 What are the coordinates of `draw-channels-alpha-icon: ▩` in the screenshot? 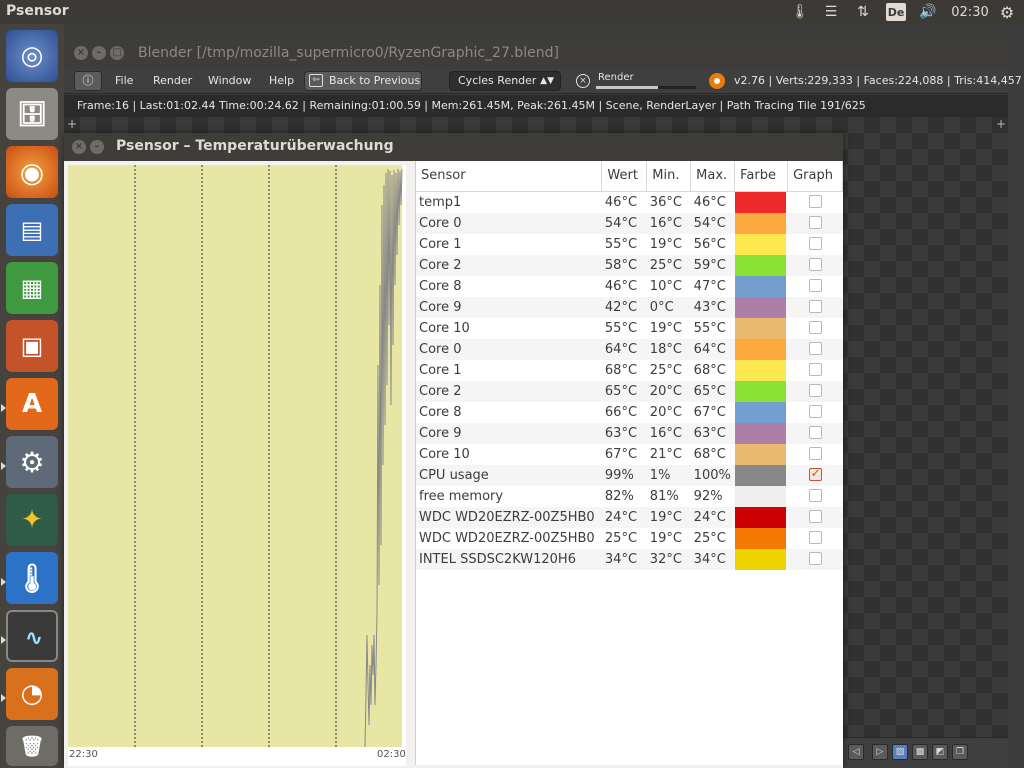 It's located at (920, 752).